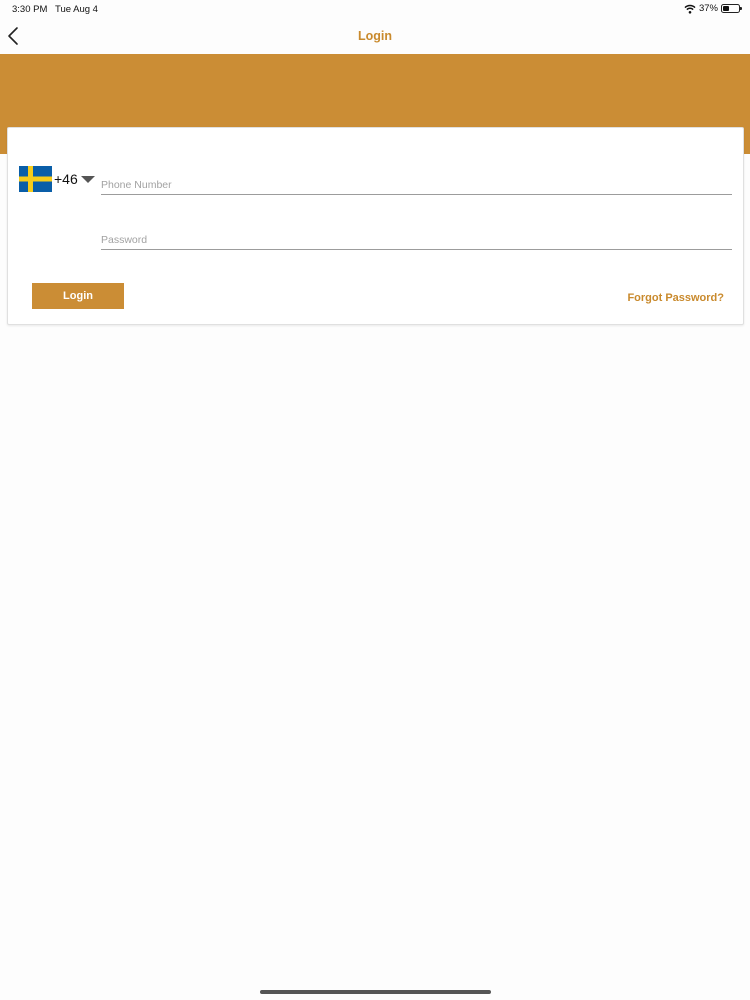  Describe the element at coordinates (731, 8) in the screenshot. I see `battery-icon` at that location.